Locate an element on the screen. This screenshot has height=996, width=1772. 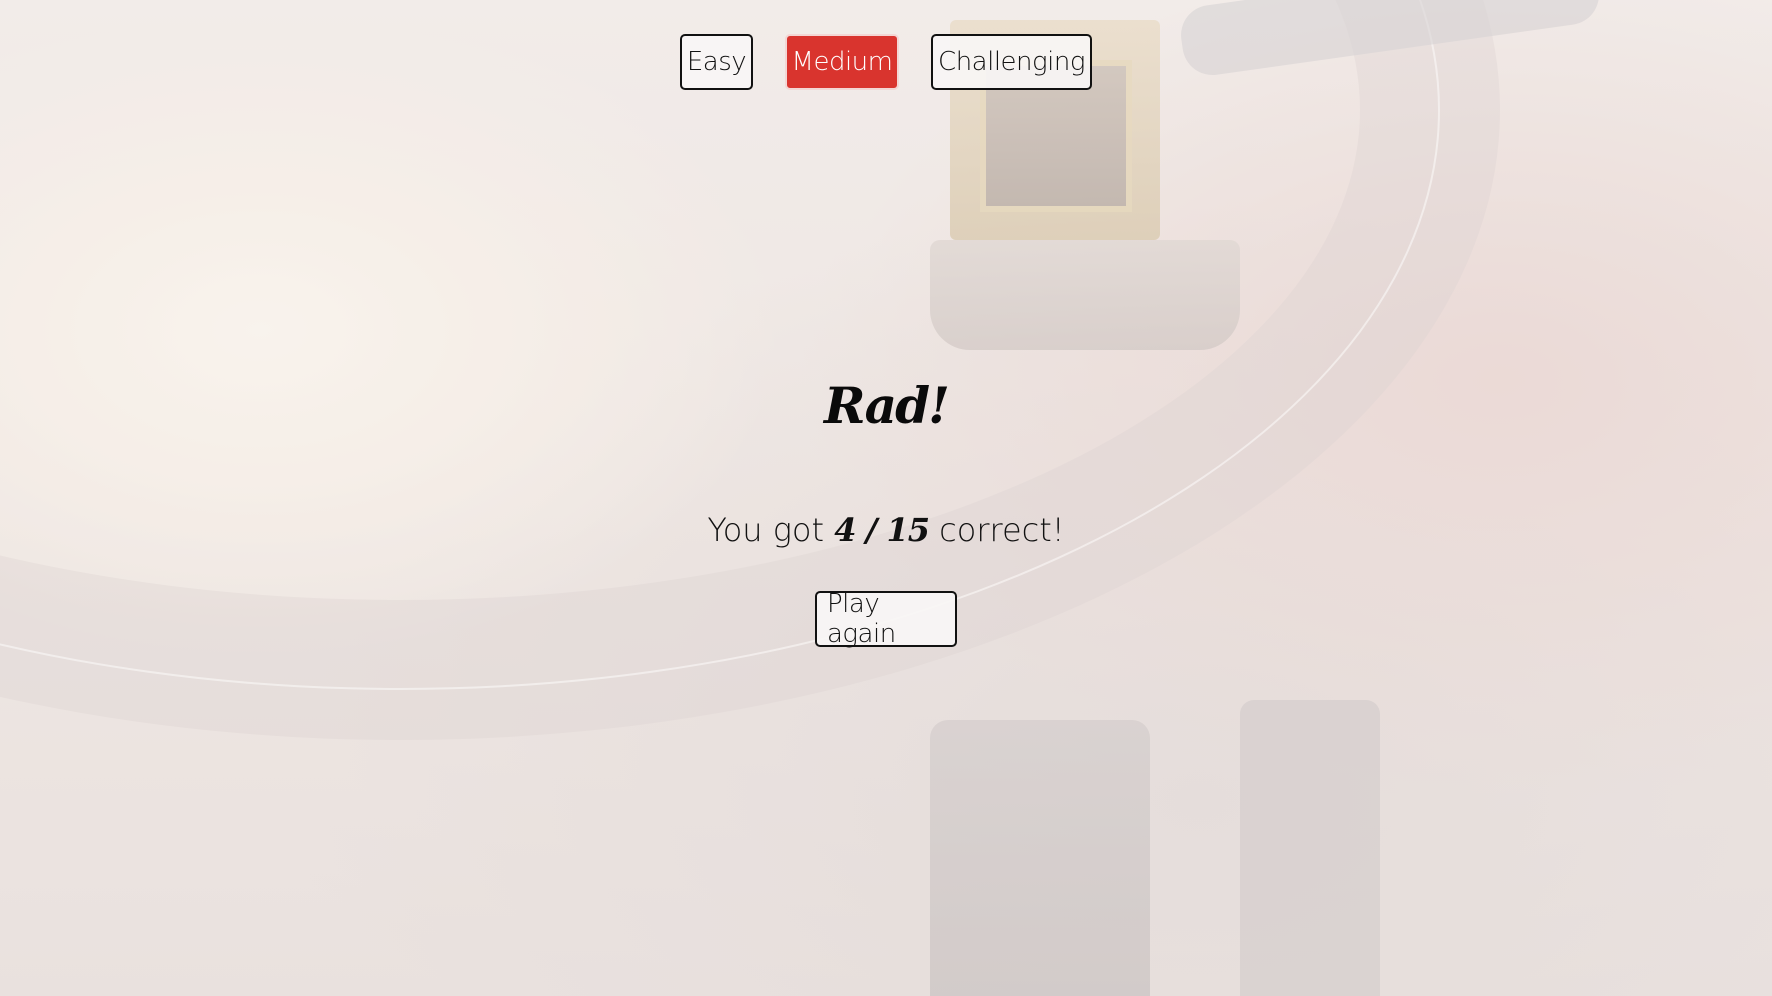
score-line: You got 4 / 15 correct! is located at coordinates (886, 530).